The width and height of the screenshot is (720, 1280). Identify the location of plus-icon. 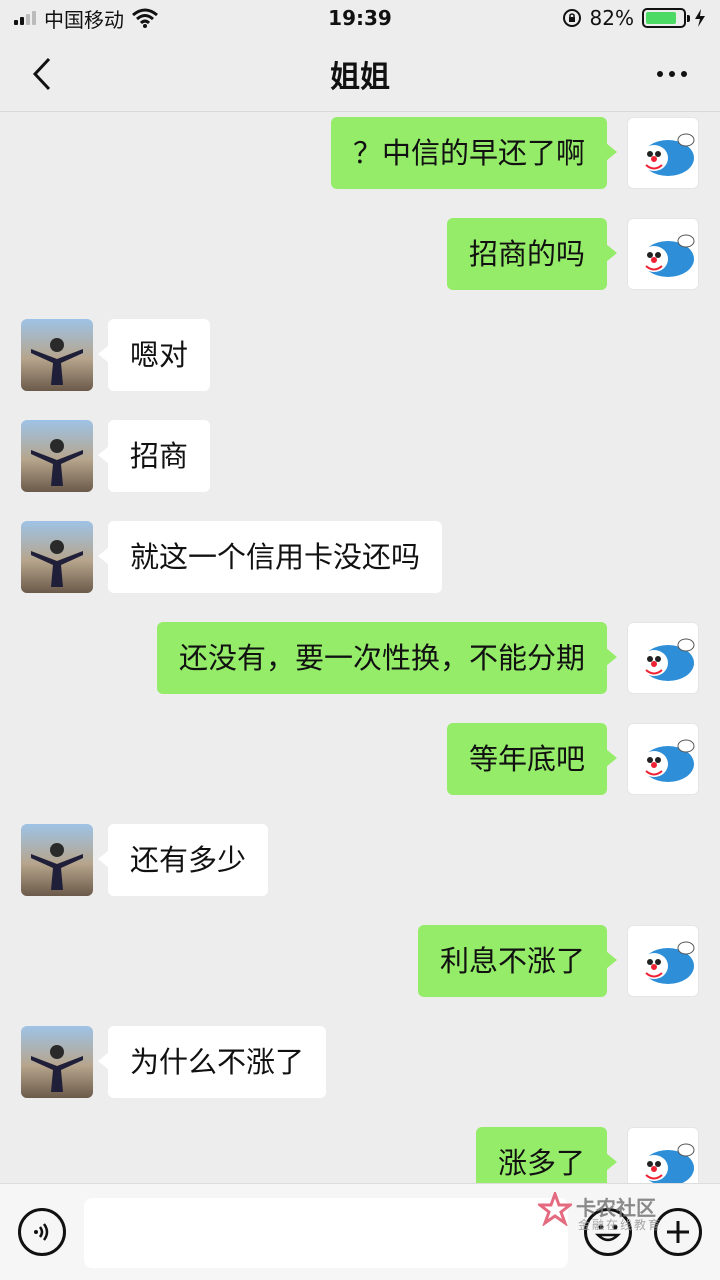
(678, 1232).